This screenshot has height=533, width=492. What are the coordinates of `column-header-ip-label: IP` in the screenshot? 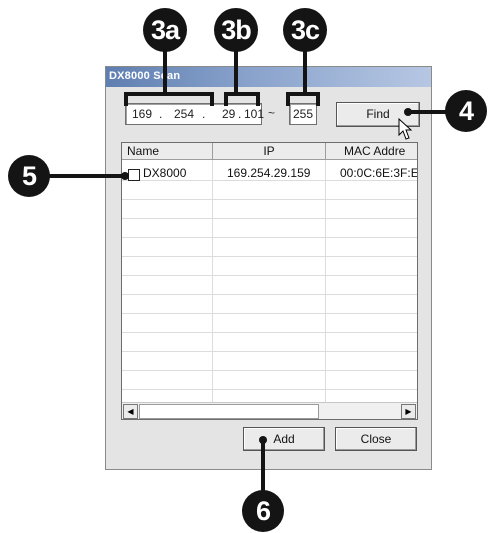 It's located at (269, 151).